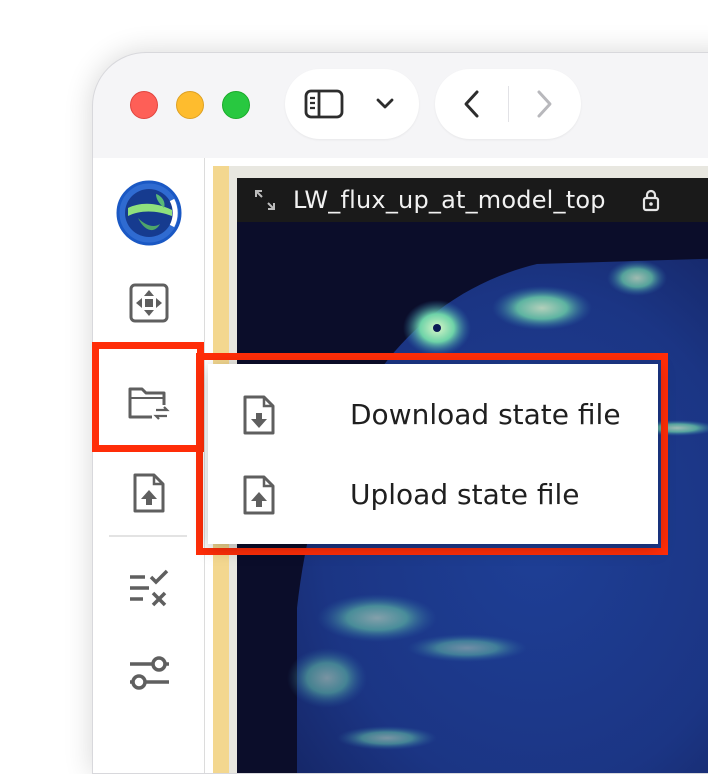  I want to click on zoom-window-button, so click(236, 105).